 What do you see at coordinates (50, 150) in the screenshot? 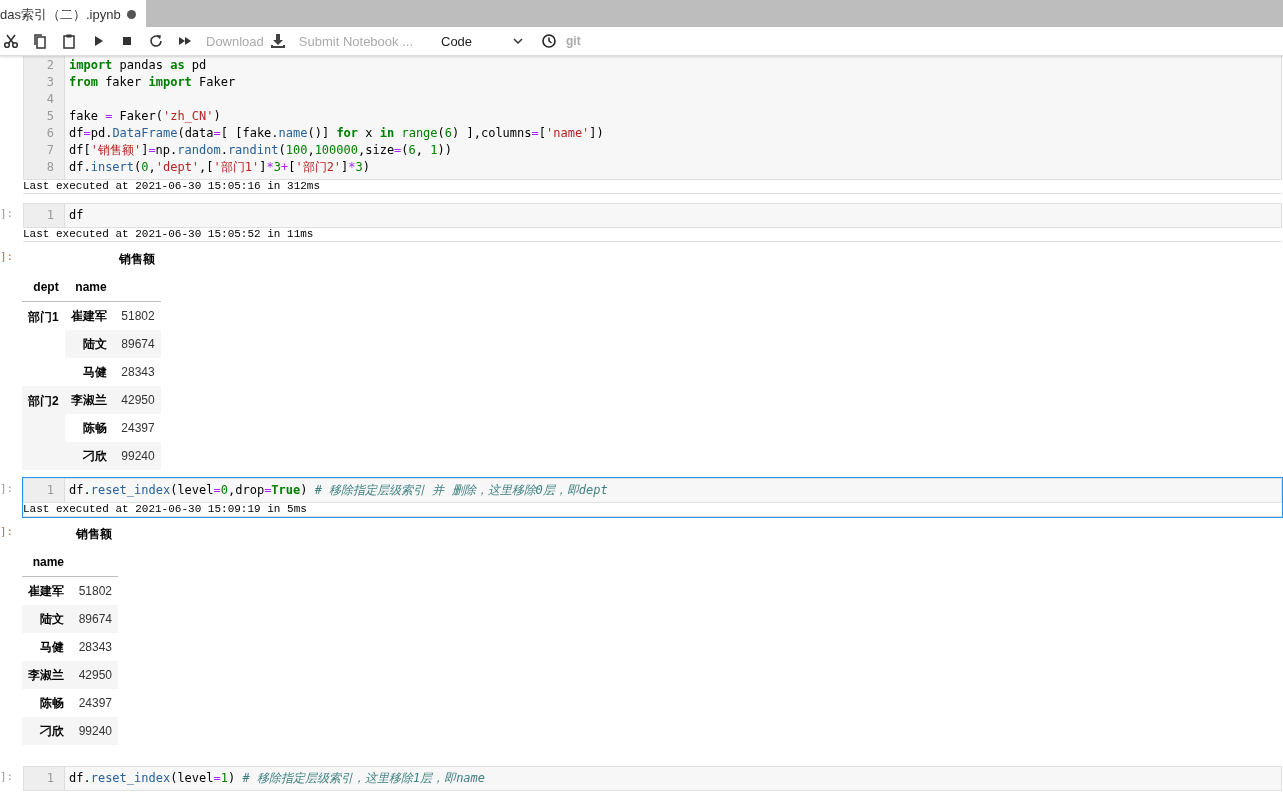
I see `line-number: 7` at bounding box center [50, 150].